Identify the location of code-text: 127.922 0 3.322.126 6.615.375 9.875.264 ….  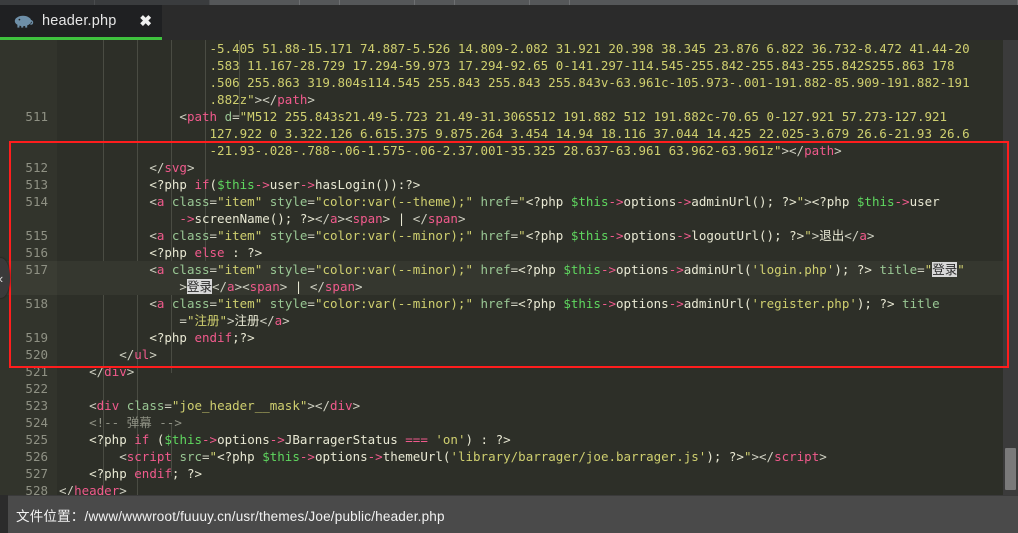
(589, 133).